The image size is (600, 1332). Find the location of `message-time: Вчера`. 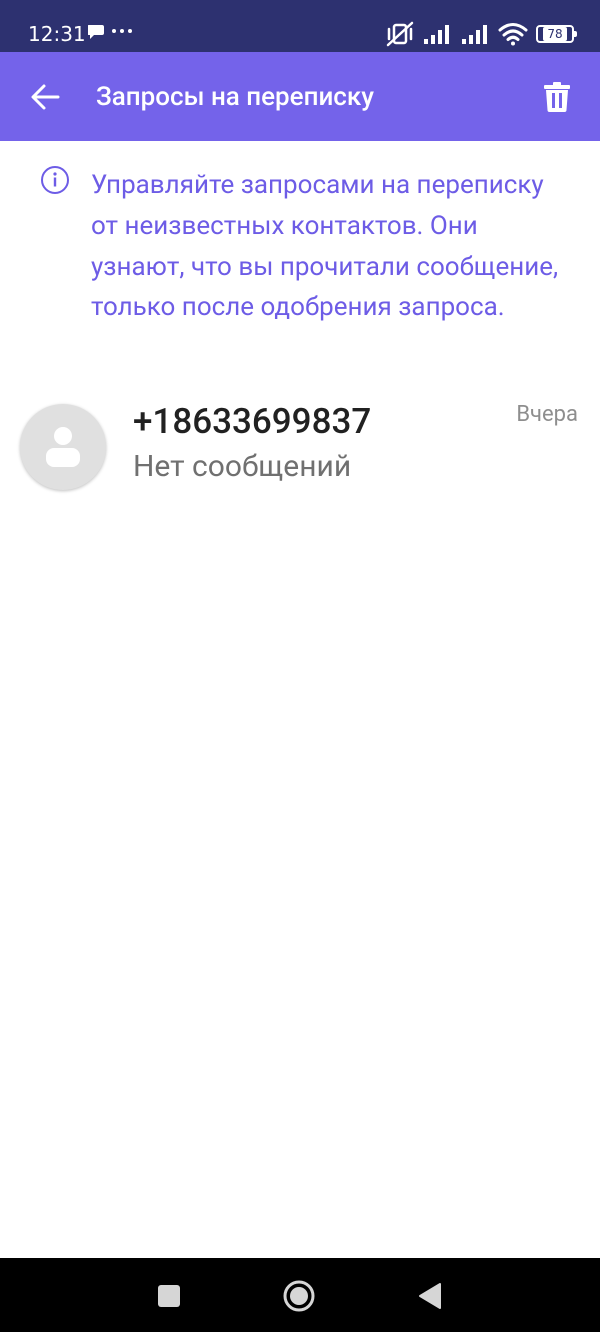

message-time: Вчера is located at coordinates (547, 414).